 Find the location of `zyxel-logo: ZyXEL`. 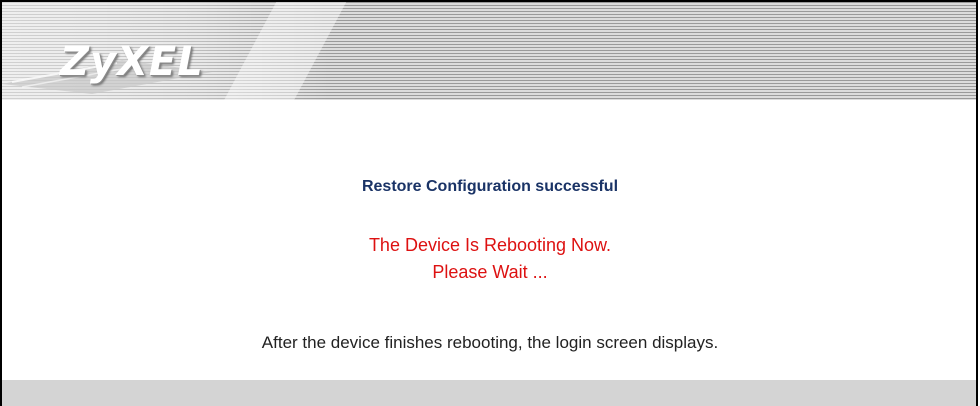

zyxel-logo: ZyXEL is located at coordinates (132, 62).